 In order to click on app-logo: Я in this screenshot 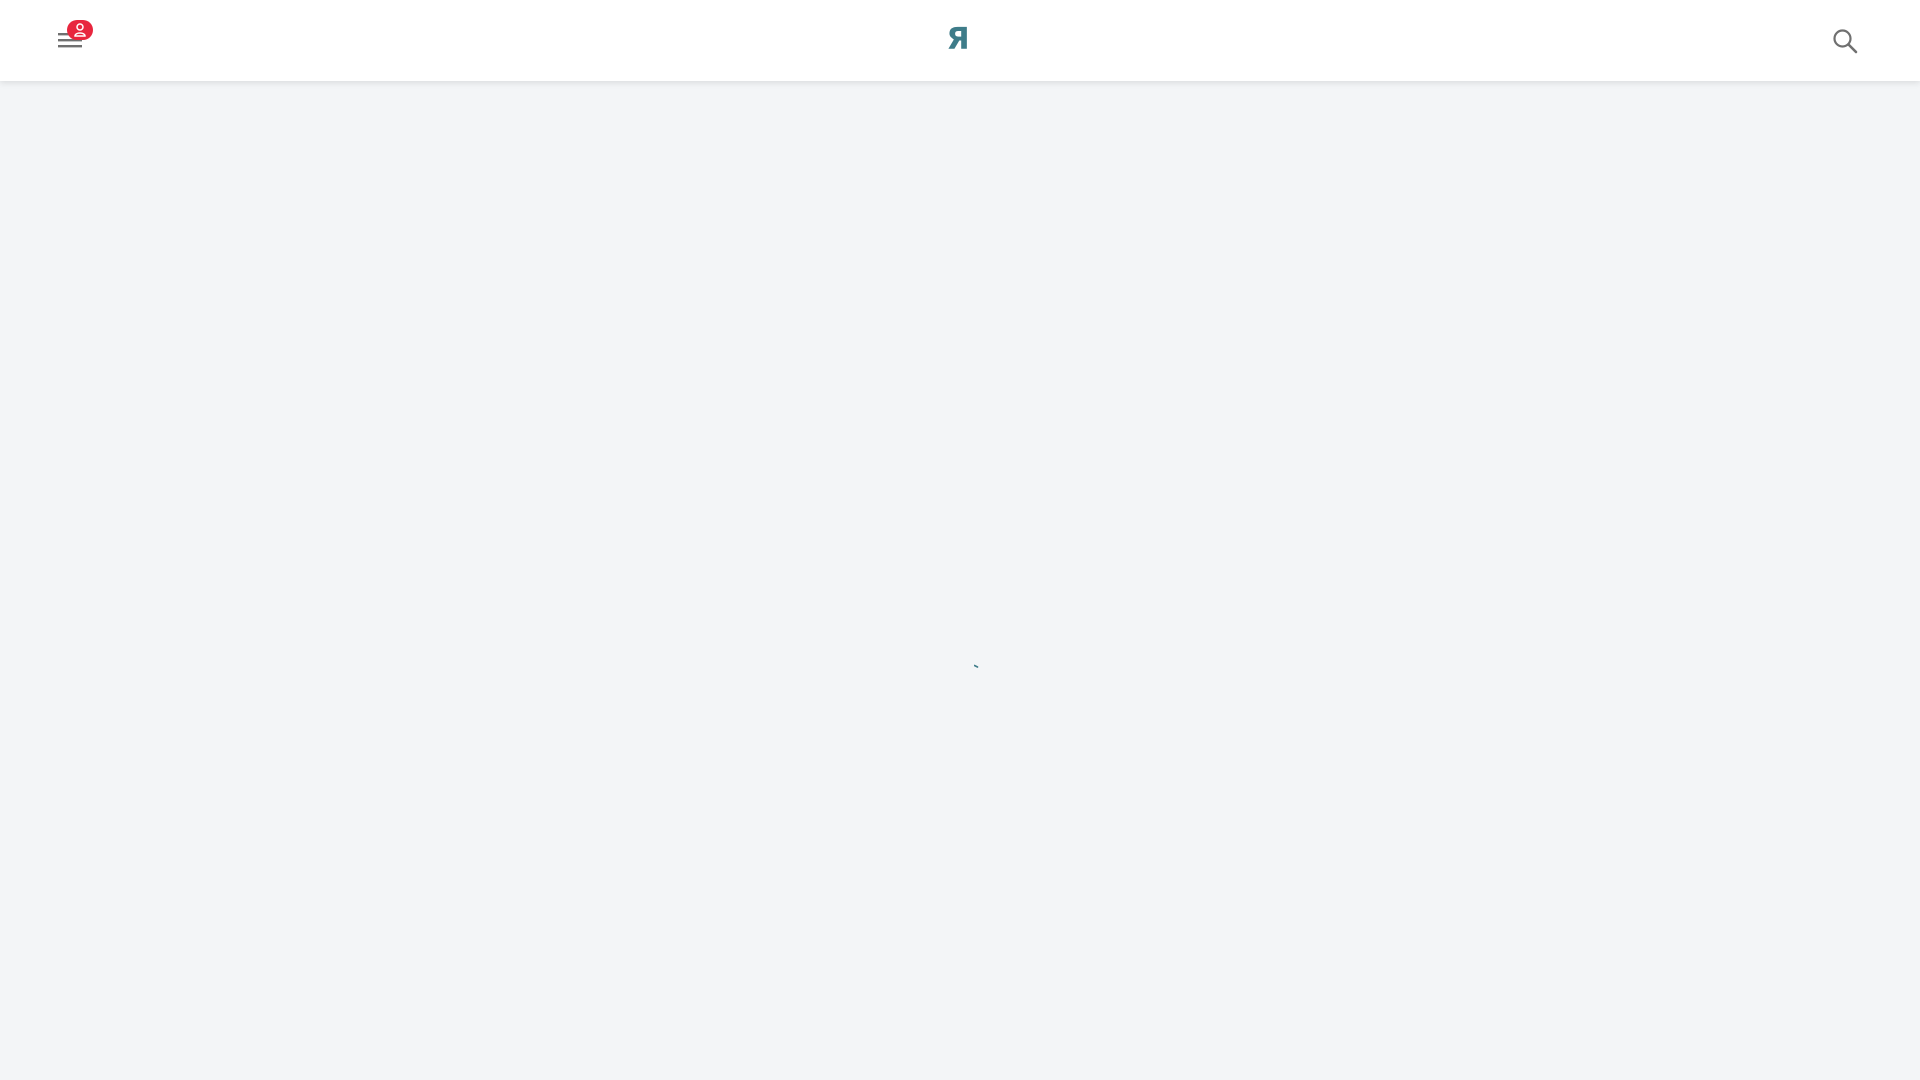, I will do `click(958, 40)`.